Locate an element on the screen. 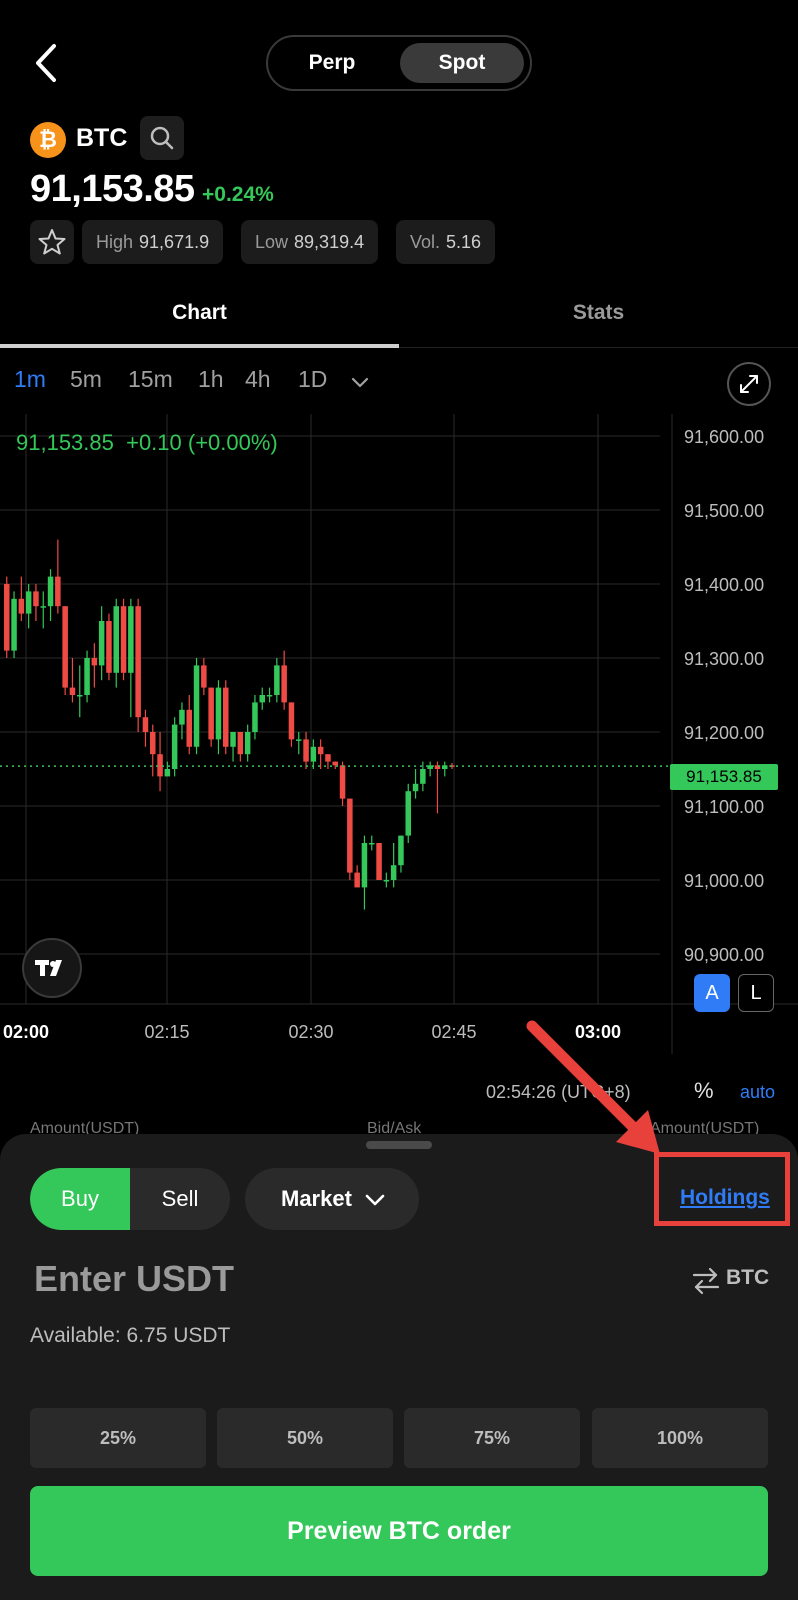 This screenshot has height=1600, width=798. stat-volume-label: Vol. is located at coordinates (425, 242).